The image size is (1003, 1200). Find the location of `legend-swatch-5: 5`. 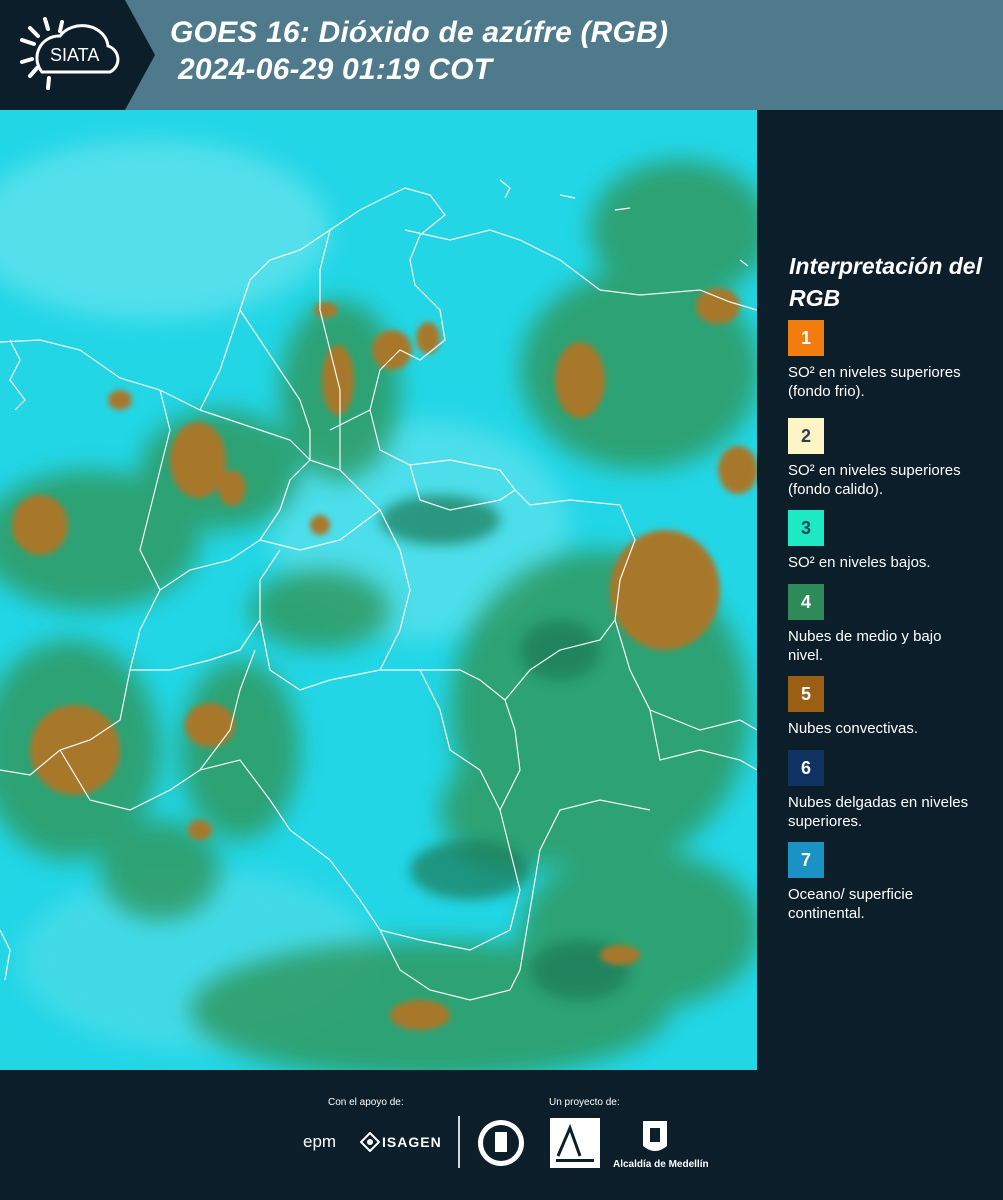

legend-swatch-5: 5 is located at coordinates (806, 694).